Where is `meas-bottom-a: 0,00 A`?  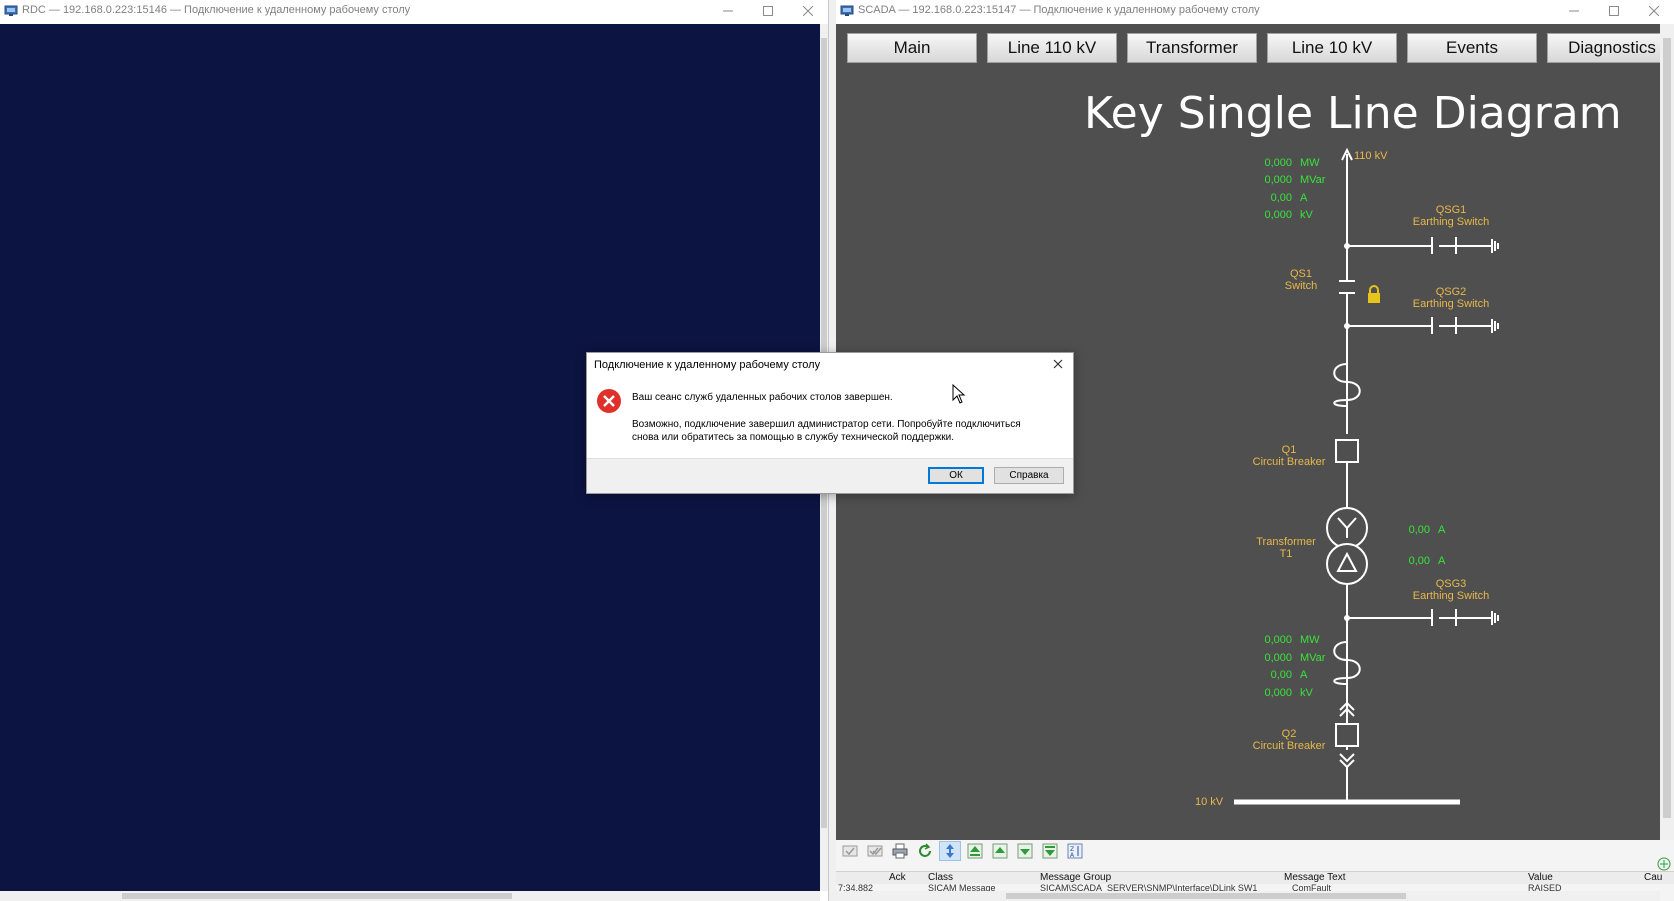 meas-bottom-a: 0,00 A is located at coordinates (1282, 675).